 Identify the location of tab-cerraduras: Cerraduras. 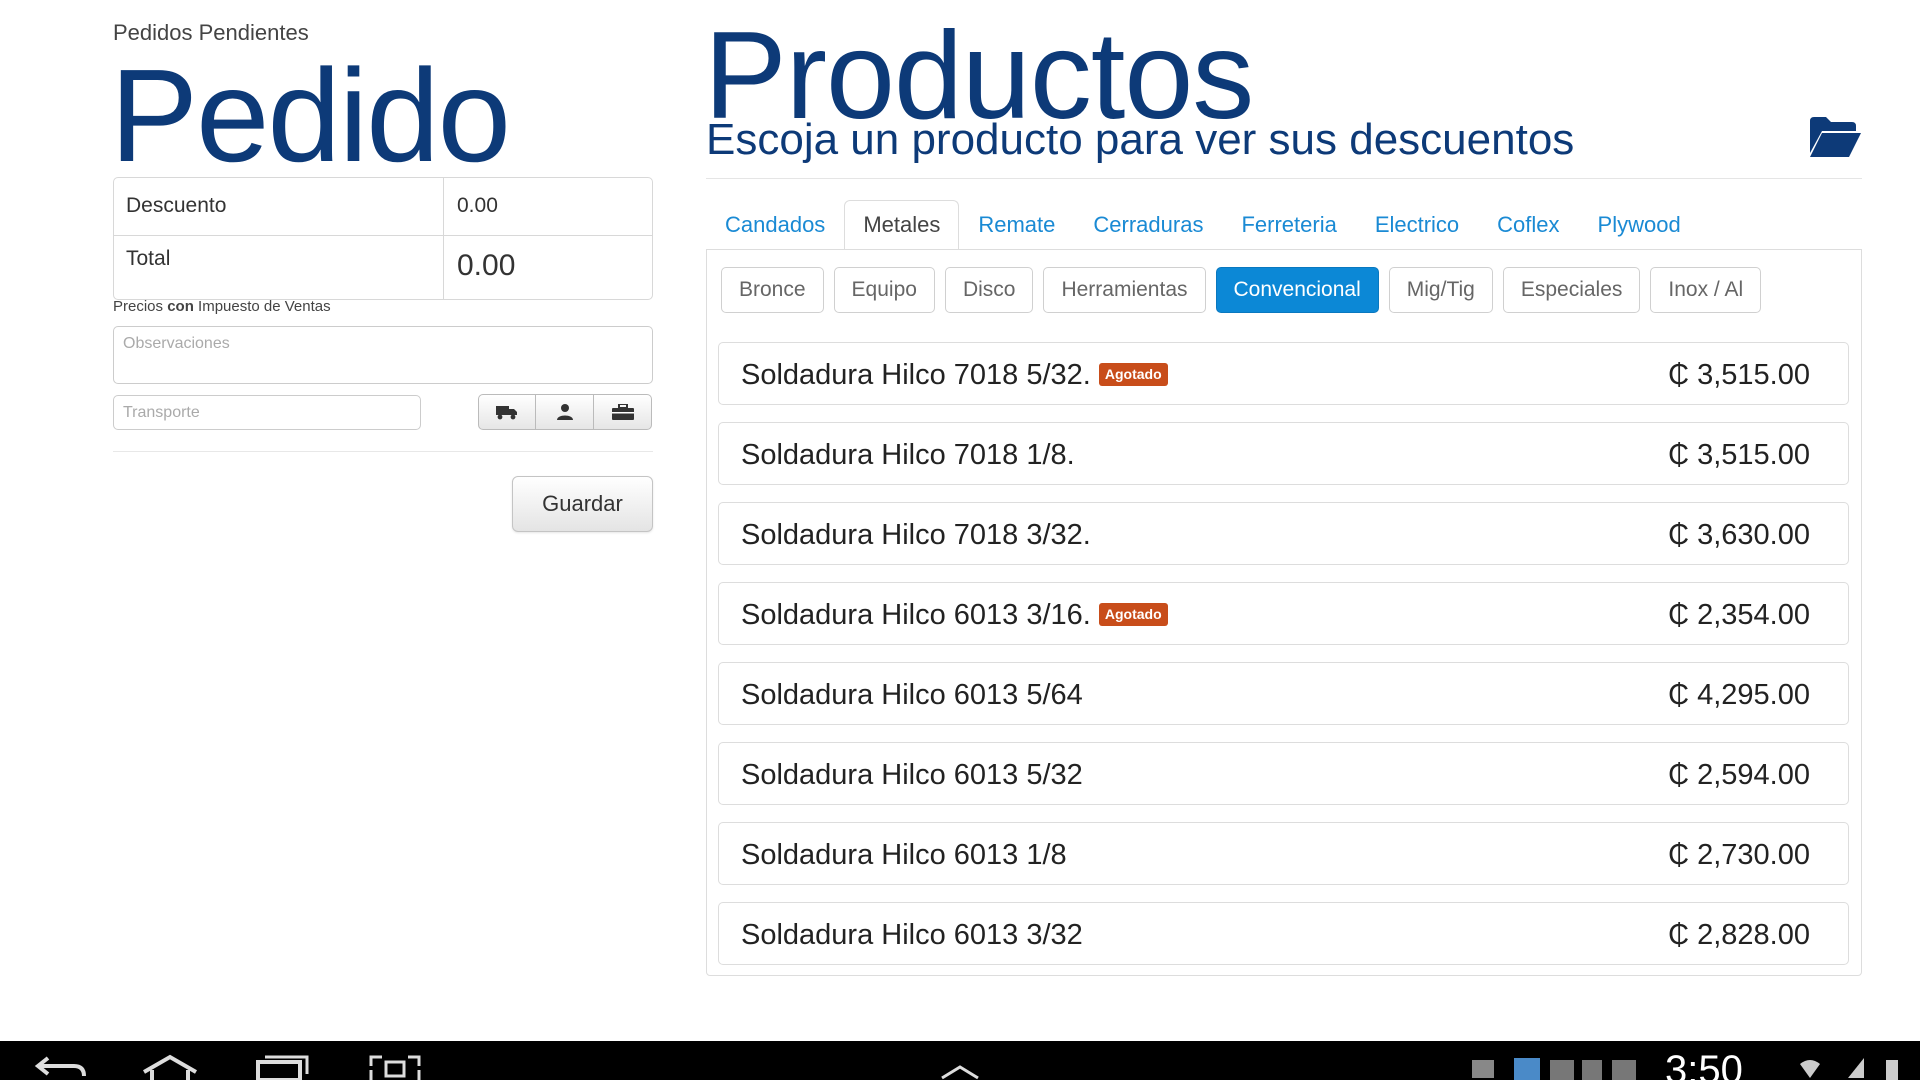
(1148, 225).